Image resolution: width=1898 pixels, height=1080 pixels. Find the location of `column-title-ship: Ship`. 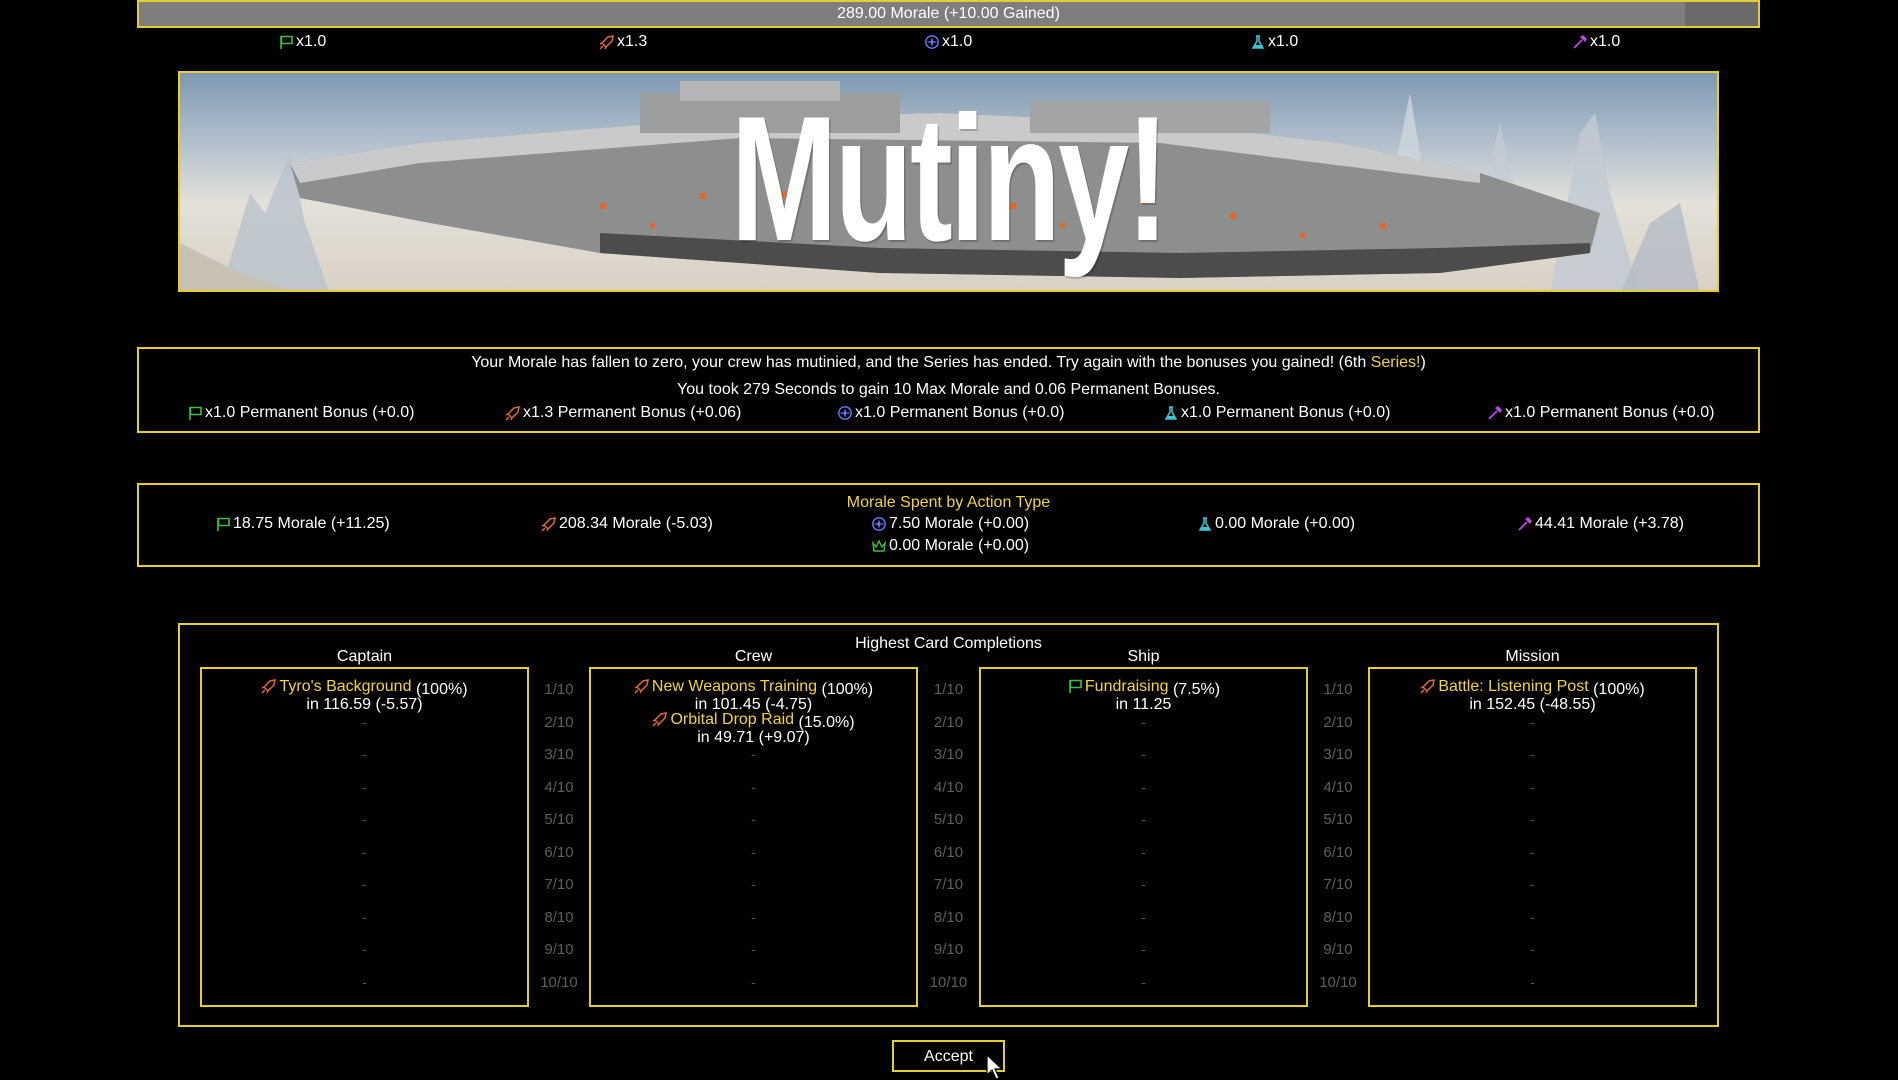

column-title-ship: Ship is located at coordinates (1143, 656).